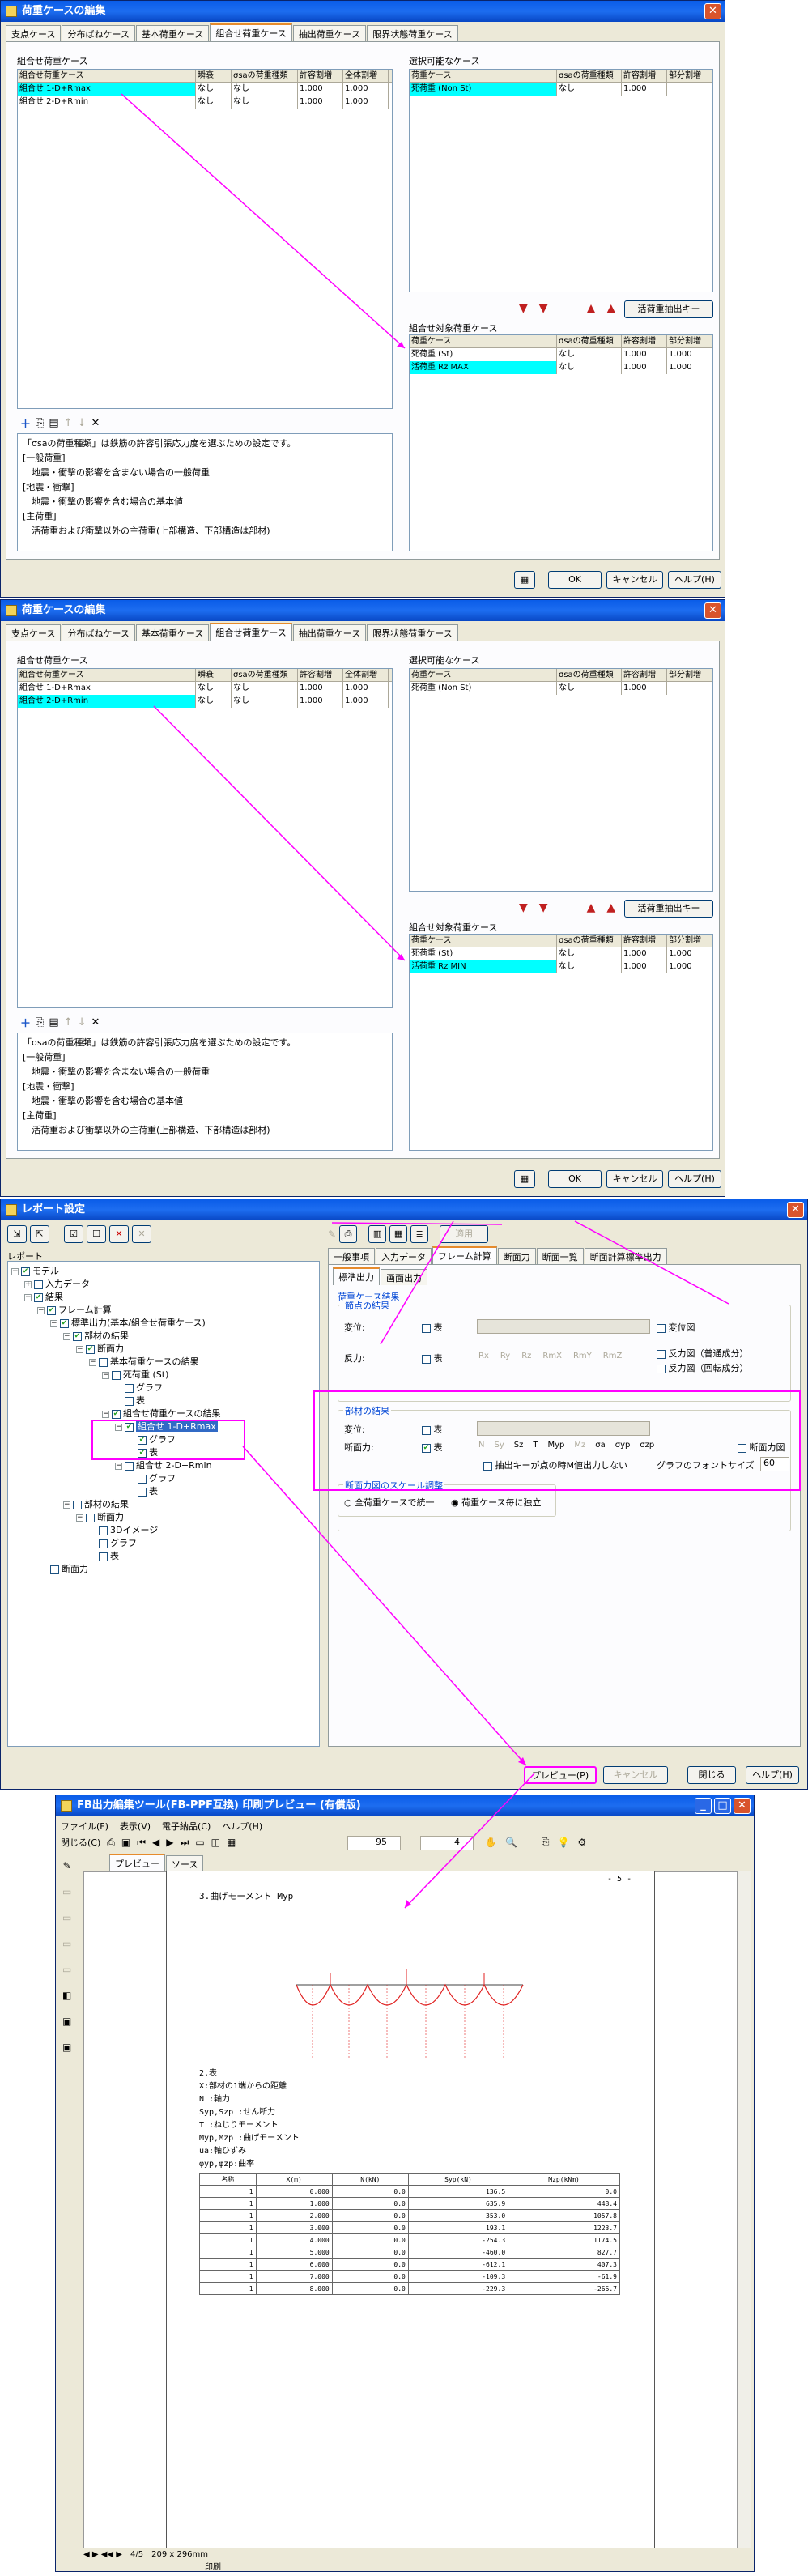  What do you see at coordinates (404, 1277) in the screenshot?
I see `tab-screen-output: 画面出力` at bounding box center [404, 1277].